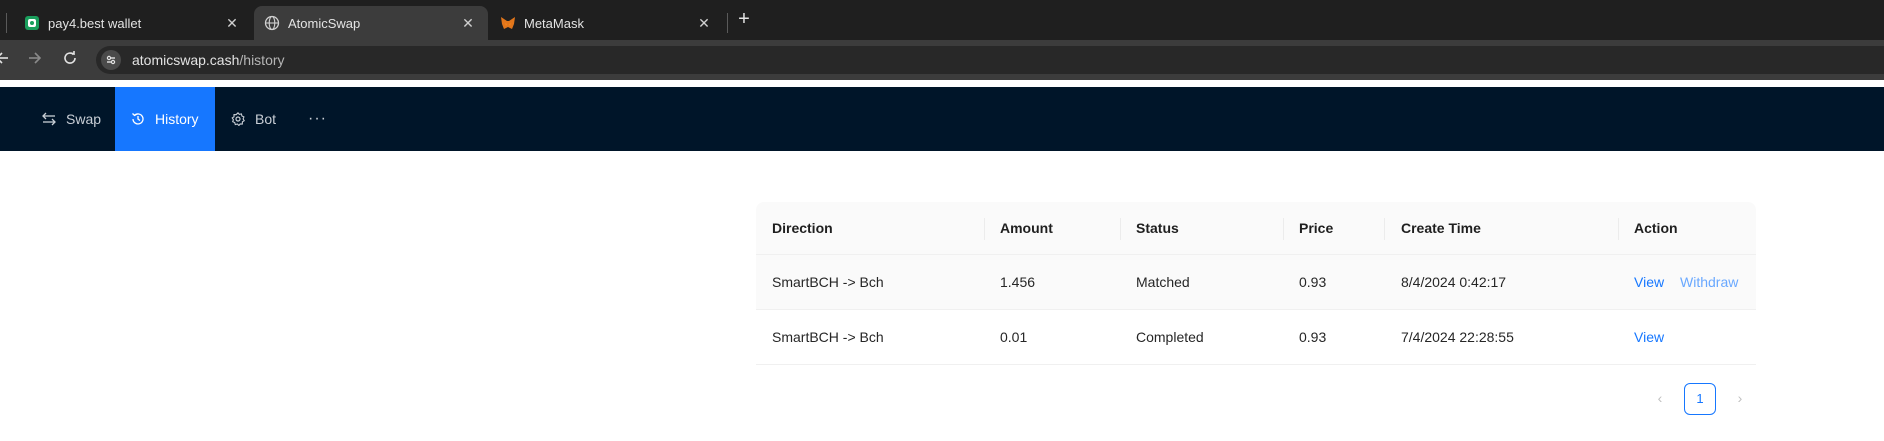  Describe the element at coordinates (266, 119) in the screenshot. I see `nav-item-label: Bot` at that location.